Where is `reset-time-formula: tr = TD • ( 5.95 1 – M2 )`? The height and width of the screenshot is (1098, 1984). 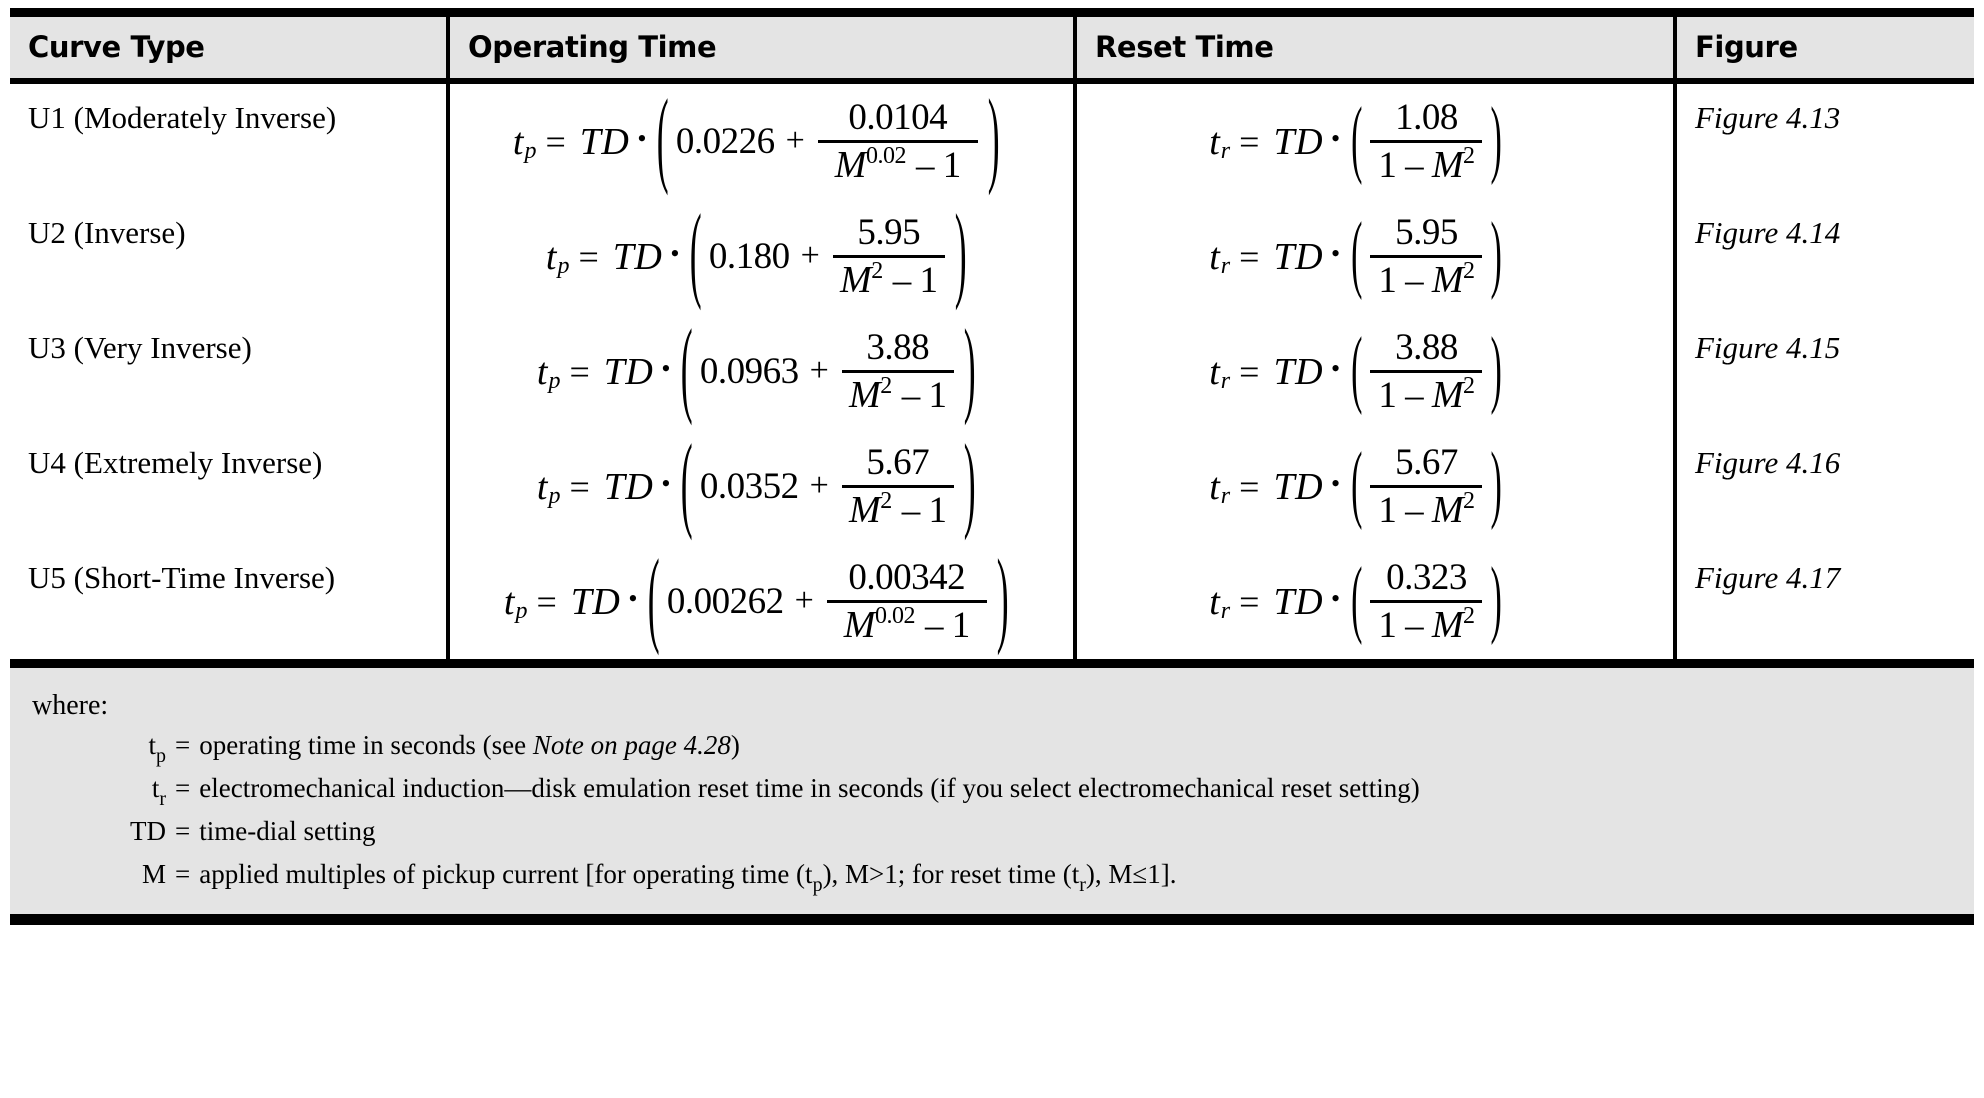 reset-time-formula: tr = TD • ( 5.95 1 – M2 ) is located at coordinates (1375, 256).